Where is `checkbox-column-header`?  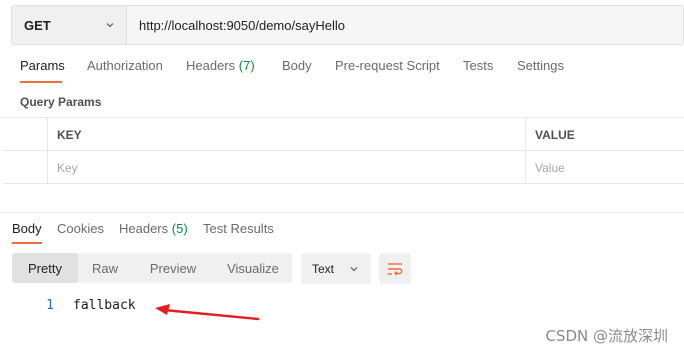
checkbox-column-header is located at coordinates (25, 134).